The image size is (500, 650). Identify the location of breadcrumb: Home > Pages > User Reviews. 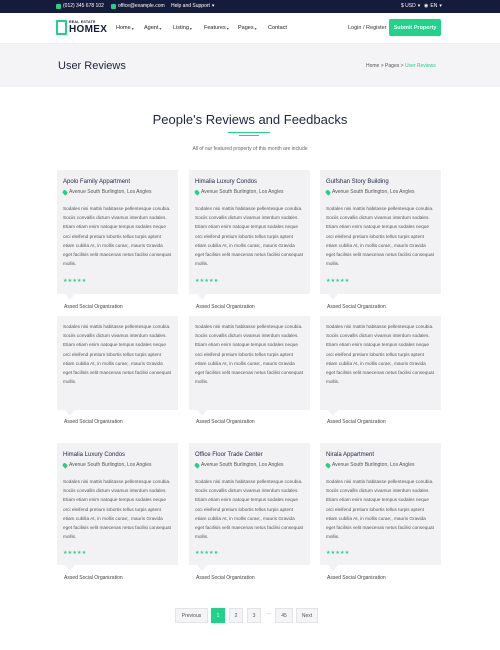
(401, 66).